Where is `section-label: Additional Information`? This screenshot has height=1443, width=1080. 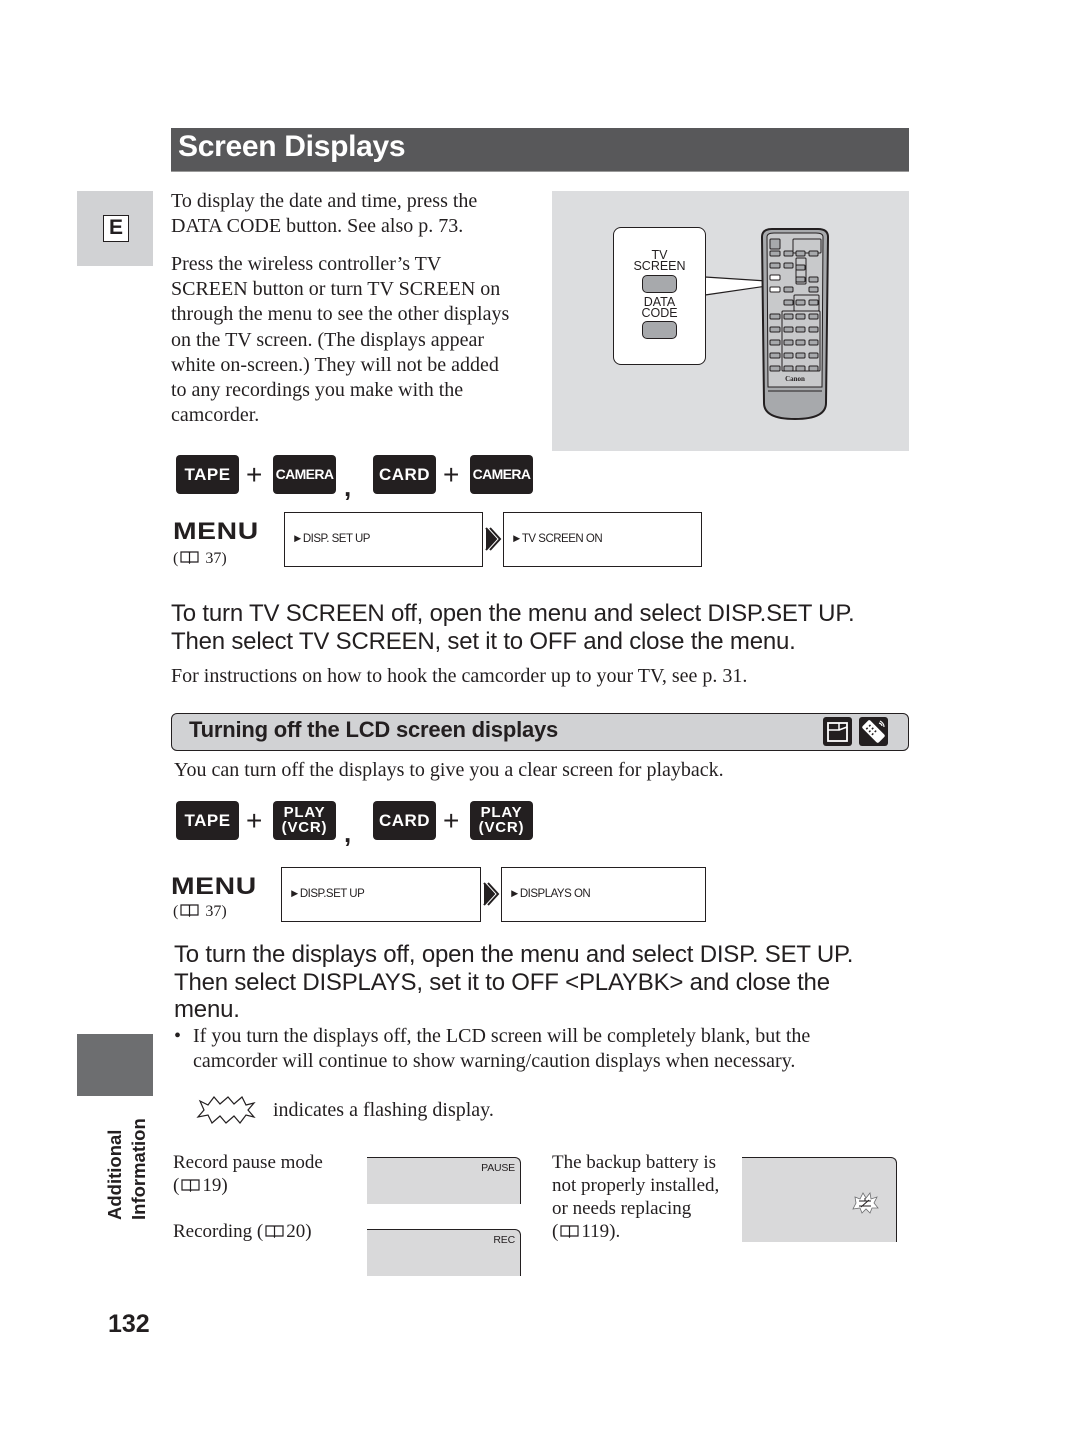 section-label: Additional Information is located at coordinates (129, 1164).